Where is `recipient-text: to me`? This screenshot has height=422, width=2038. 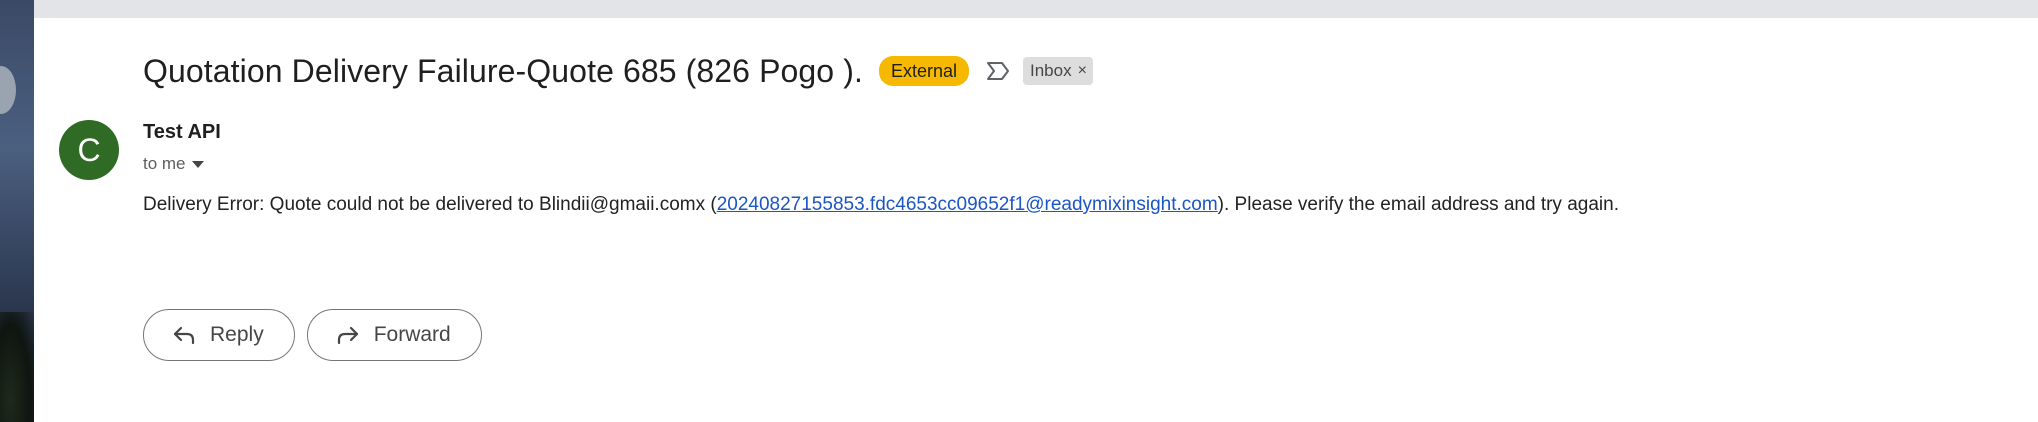 recipient-text: to me is located at coordinates (164, 163).